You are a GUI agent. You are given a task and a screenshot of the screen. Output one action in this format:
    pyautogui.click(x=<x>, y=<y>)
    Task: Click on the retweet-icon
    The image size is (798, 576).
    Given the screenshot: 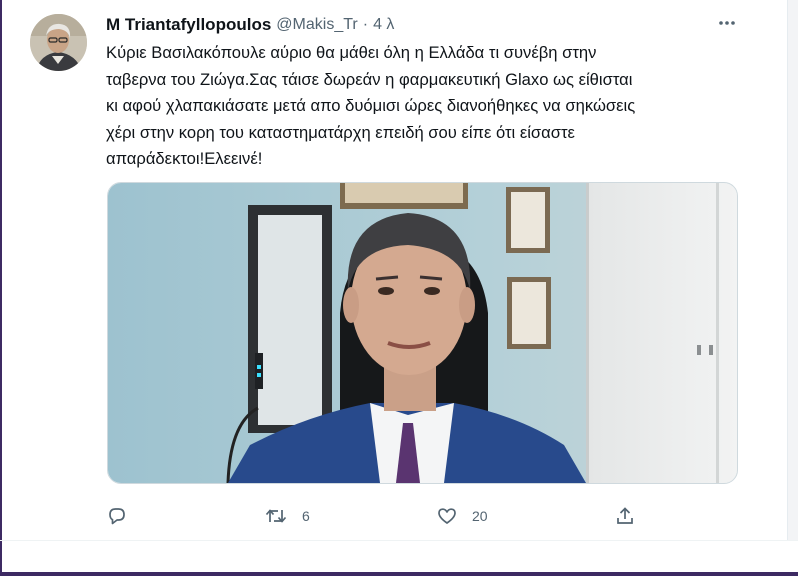 What is the action you would take?
    pyautogui.click(x=276, y=516)
    